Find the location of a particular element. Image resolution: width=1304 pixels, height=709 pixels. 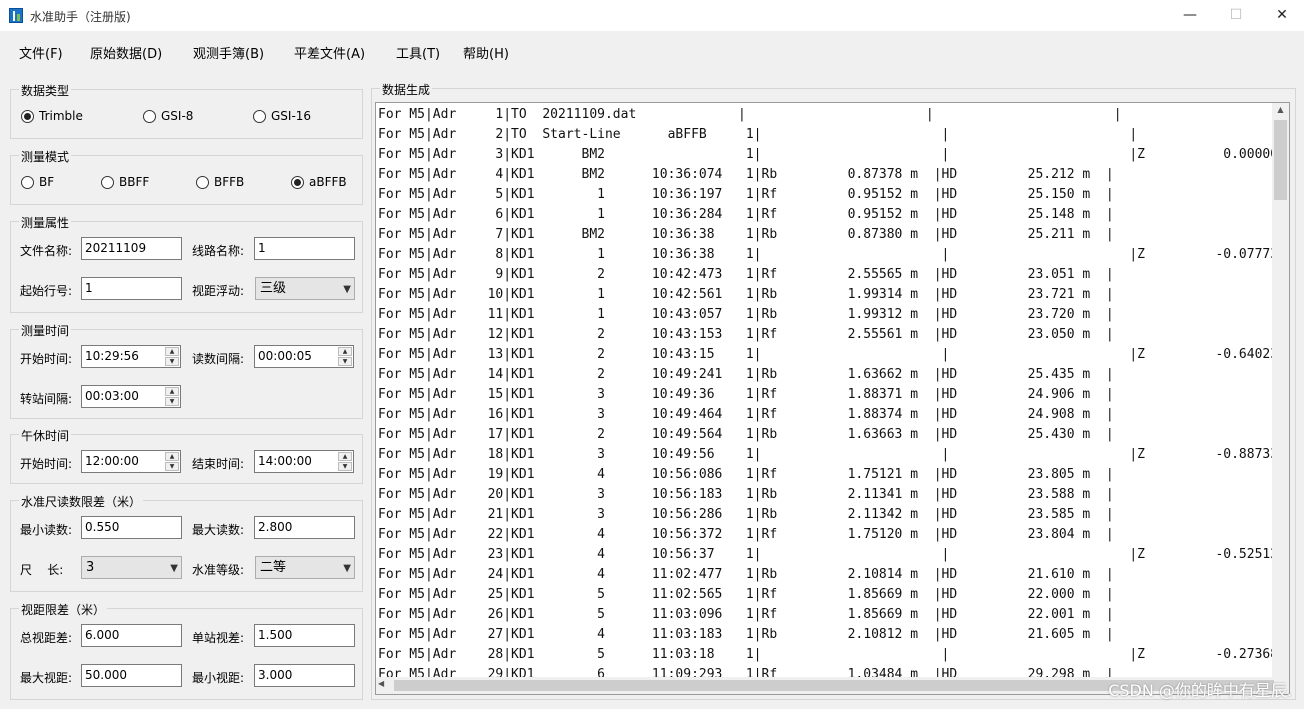

radio-bf-label: BF is located at coordinates (47, 182).